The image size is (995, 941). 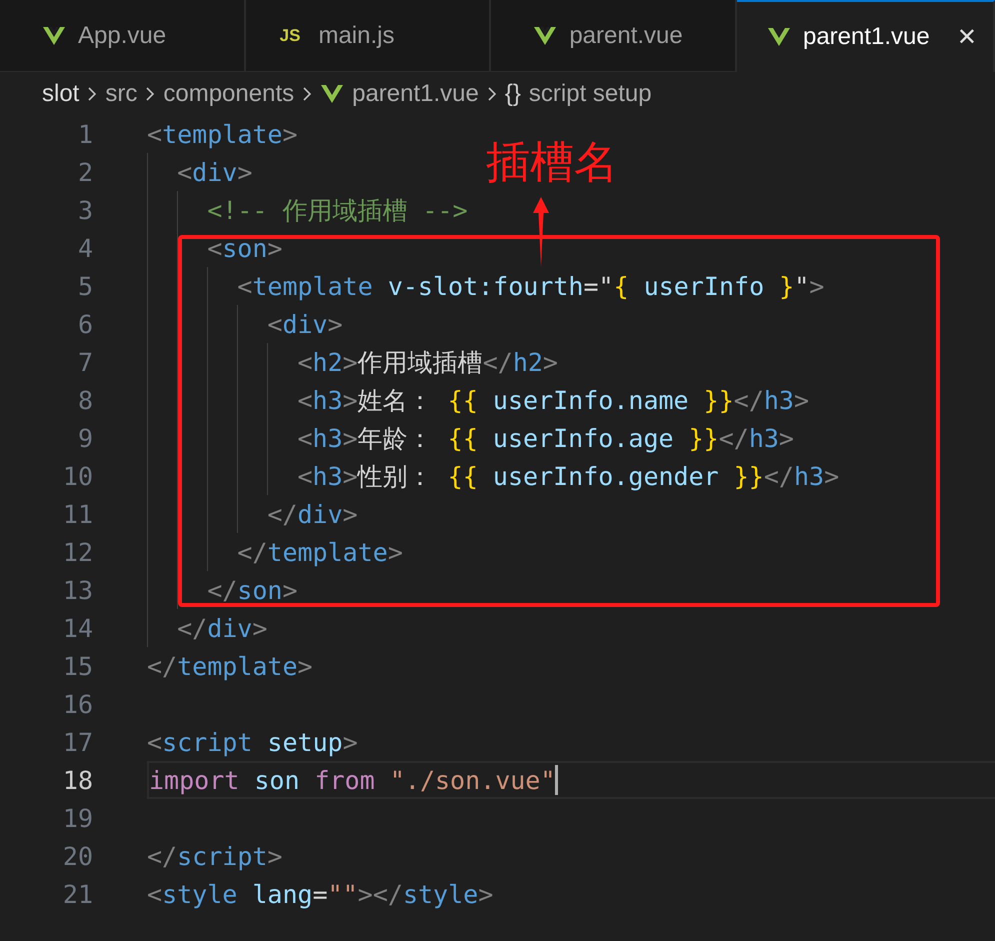 I want to click on code-line: <template>, so click(x=222, y=134).